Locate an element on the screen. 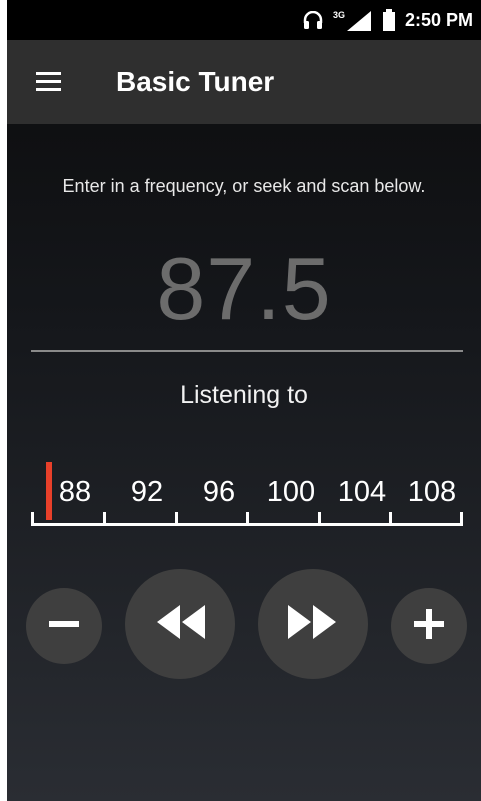  hamburger-menu-icon is located at coordinates (48, 82).